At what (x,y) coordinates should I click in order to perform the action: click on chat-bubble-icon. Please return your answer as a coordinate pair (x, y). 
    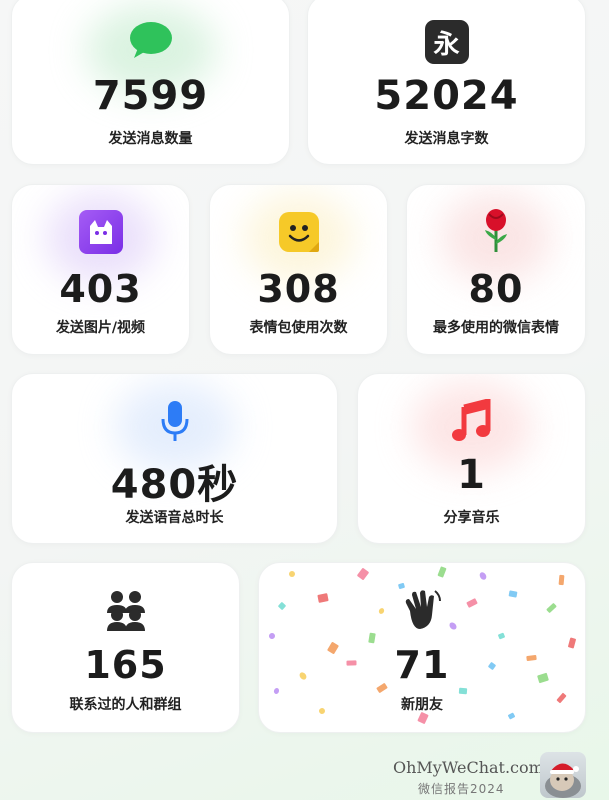
    Looking at the image, I should click on (151, 40).